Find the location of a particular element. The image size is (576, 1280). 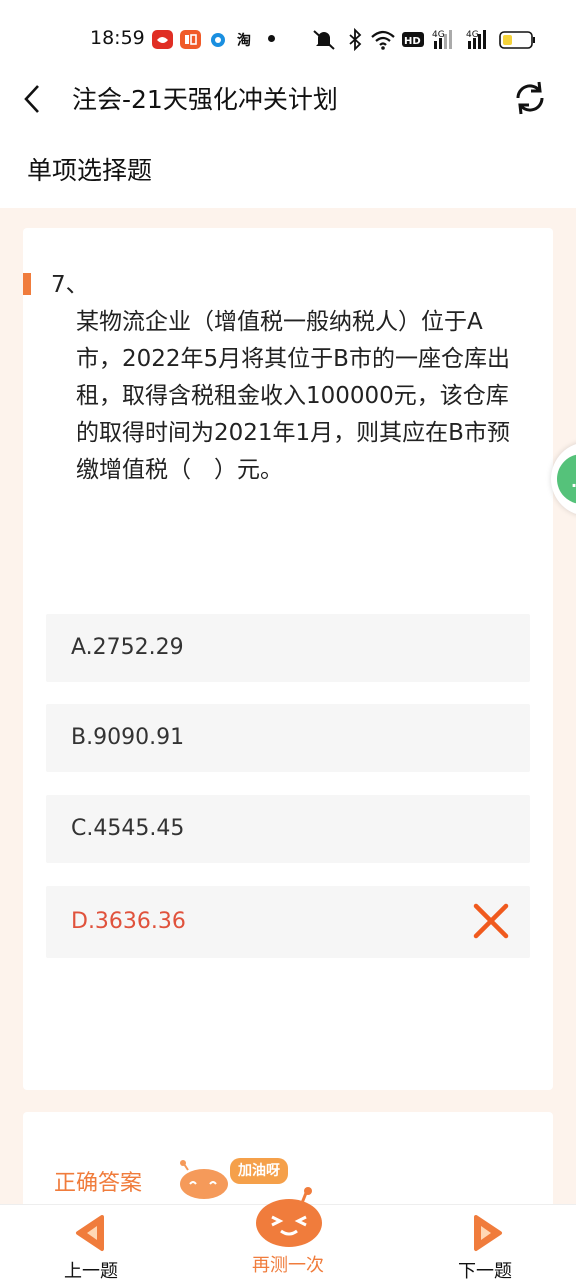

pinduoduo-icon is located at coordinates (162, 39).